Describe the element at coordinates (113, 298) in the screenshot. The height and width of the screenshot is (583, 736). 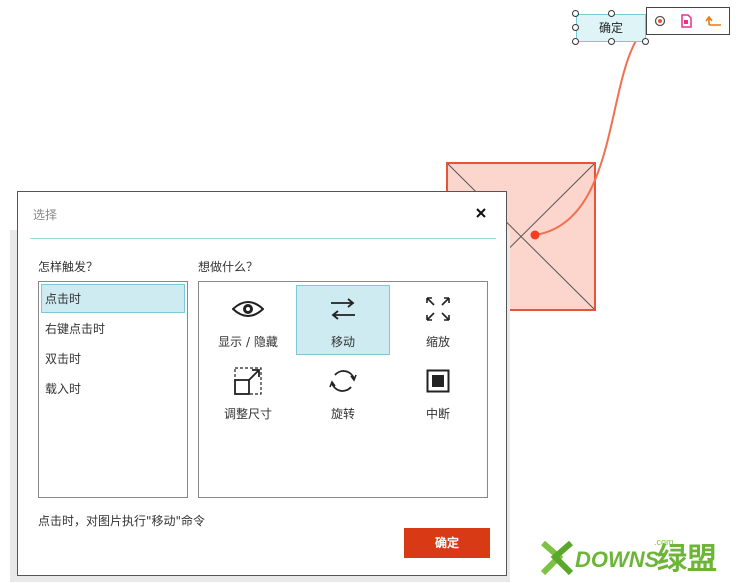
I see `trigger-item-click: 点击时` at that location.